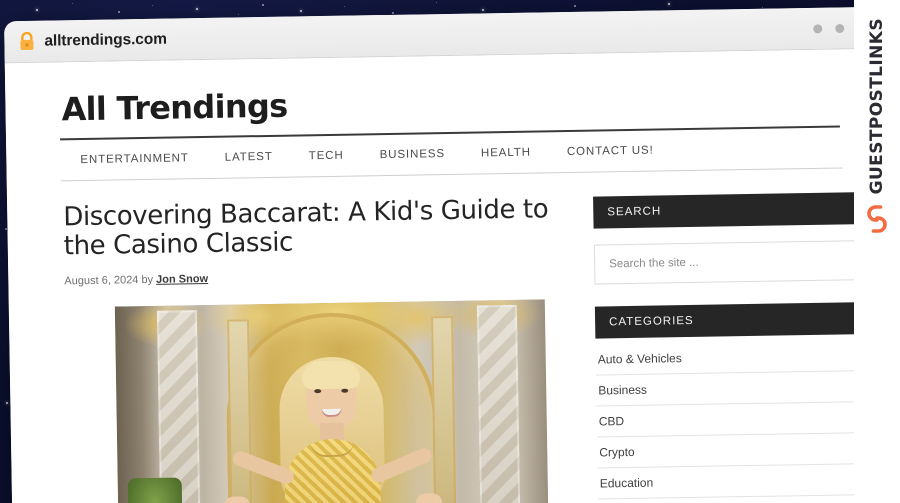 The height and width of the screenshot is (503, 900). What do you see at coordinates (134, 159) in the screenshot?
I see `nav-item-entertainment: ENTERTAINMENT` at bounding box center [134, 159].